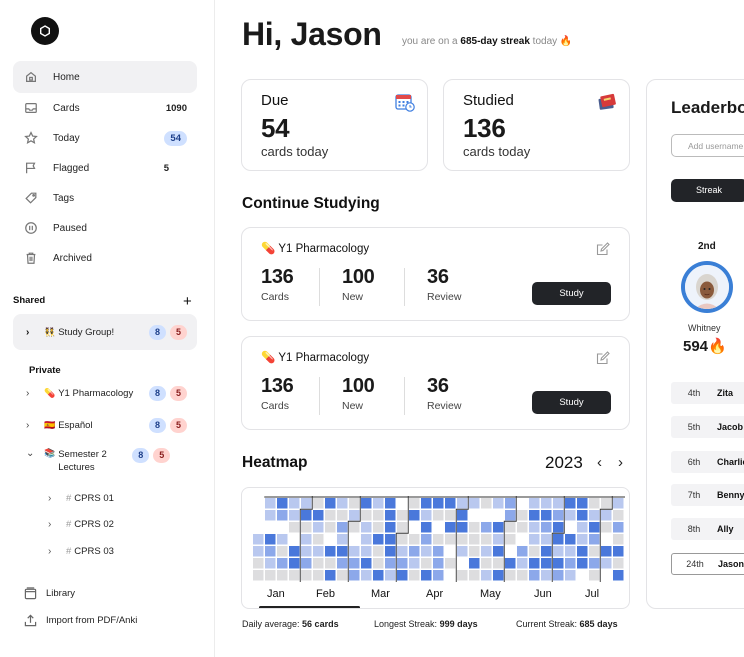  Describe the element at coordinates (81, 498) in the screenshot. I see `subdeck-cprs-01: › # CPRS 01` at that location.